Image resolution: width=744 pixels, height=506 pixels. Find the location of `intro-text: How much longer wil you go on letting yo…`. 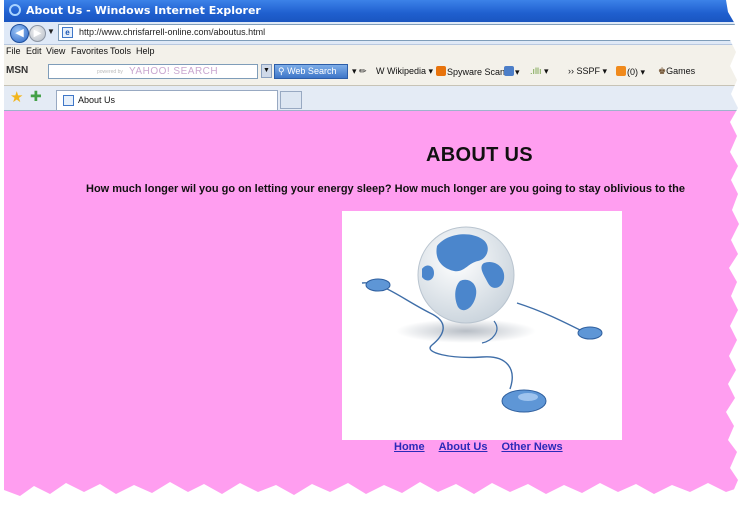

intro-text: How much longer wil you go on letting yo… is located at coordinates (385, 189).